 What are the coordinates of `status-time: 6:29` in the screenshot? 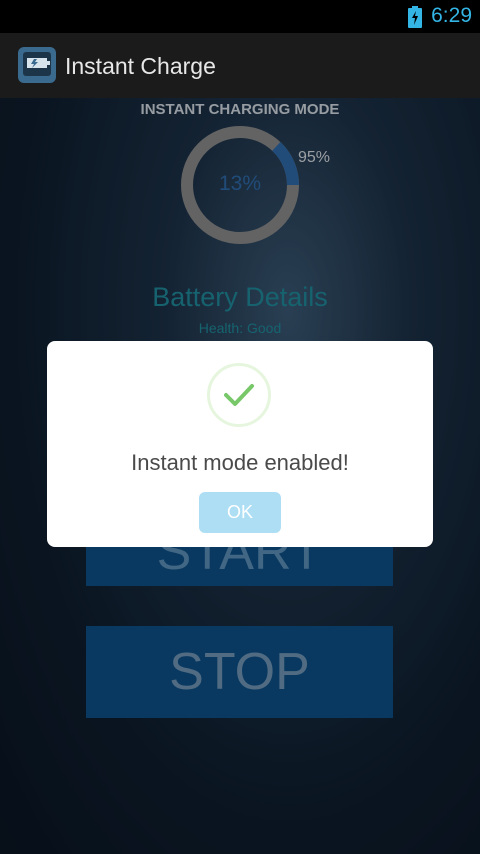 It's located at (451, 15).